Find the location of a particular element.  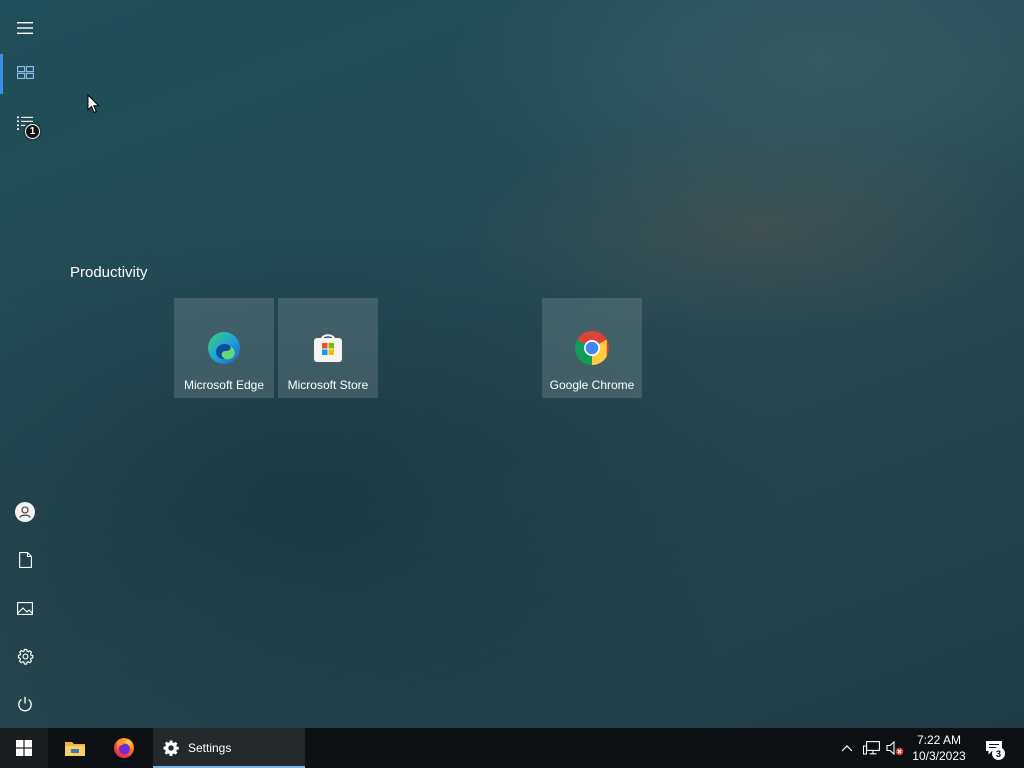

tiles-icon is located at coordinates (25, 72).